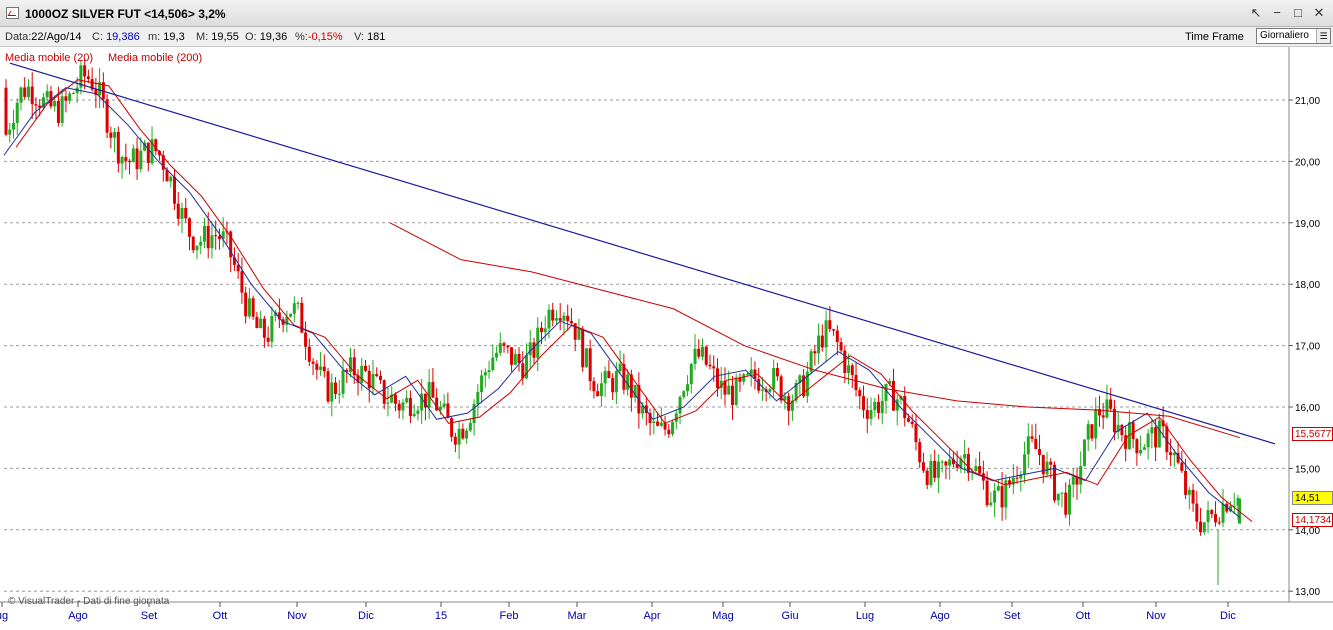 This screenshot has height=630, width=1333. I want to click on y-tick-label: 15,00, so click(1307, 469).